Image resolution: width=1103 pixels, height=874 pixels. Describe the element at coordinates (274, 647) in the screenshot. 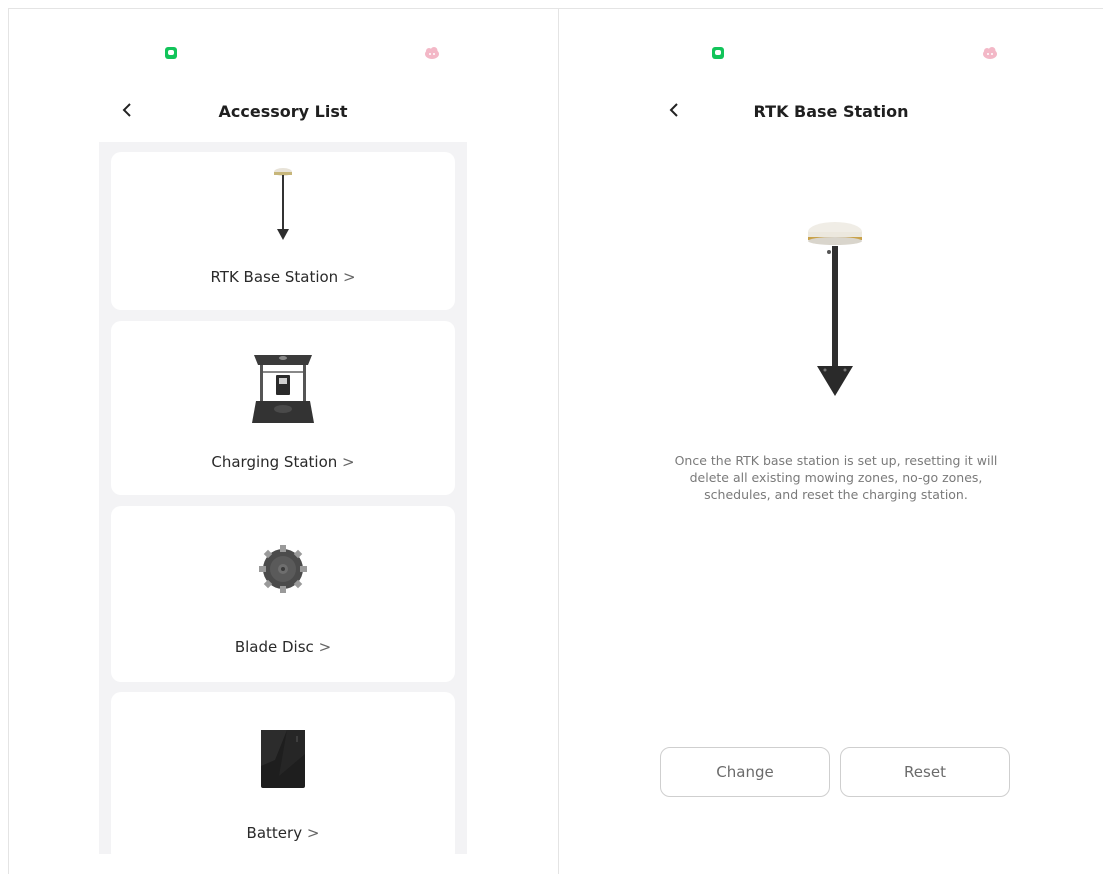

I see `item-label: Blade Disc` at that location.